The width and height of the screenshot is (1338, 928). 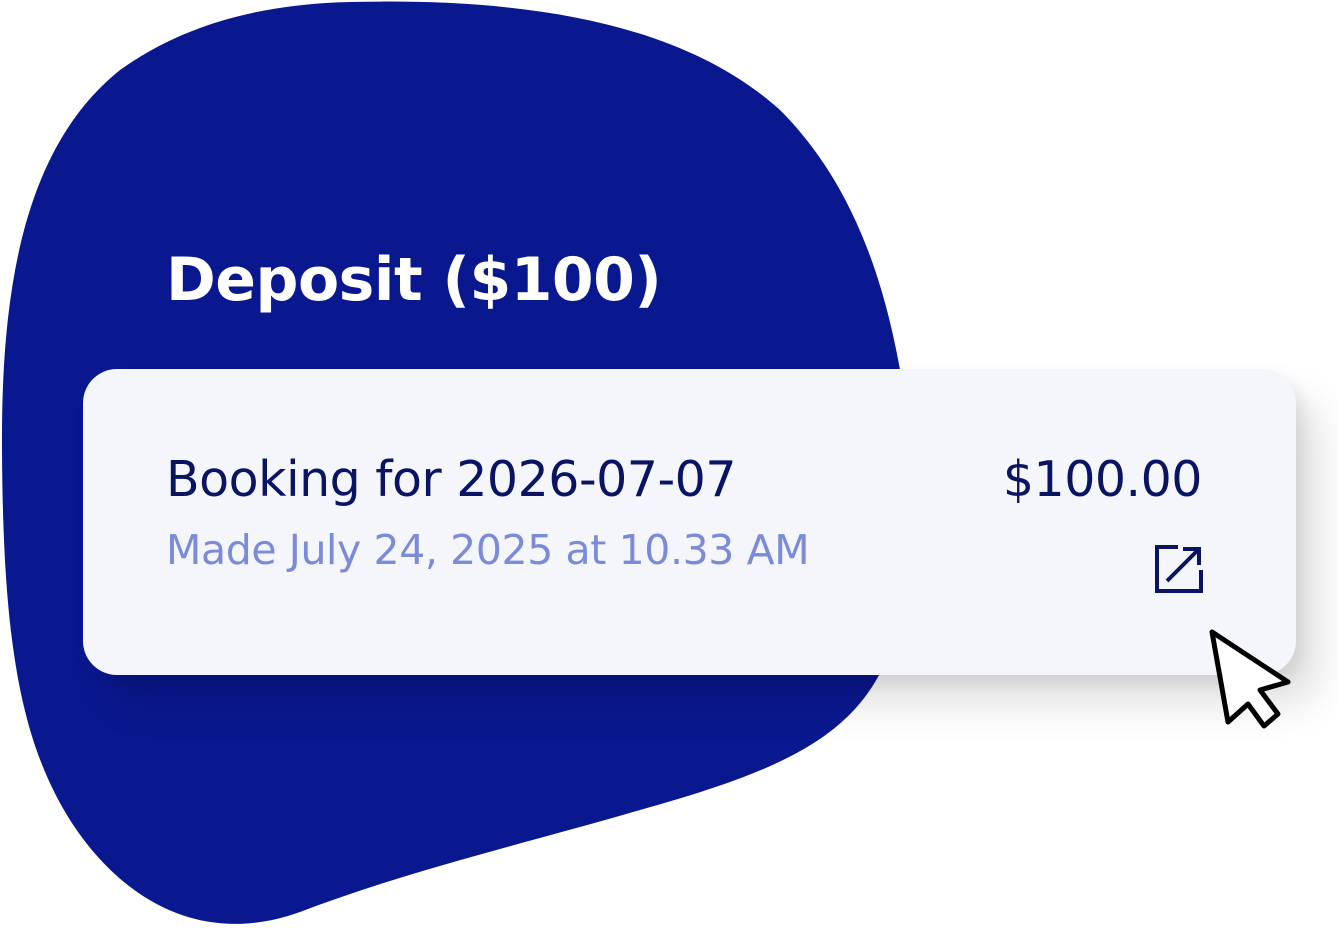 What do you see at coordinates (451, 479) in the screenshot?
I see `booking-title: Booking for 2026-07-07` at bounding box center [451, 479].